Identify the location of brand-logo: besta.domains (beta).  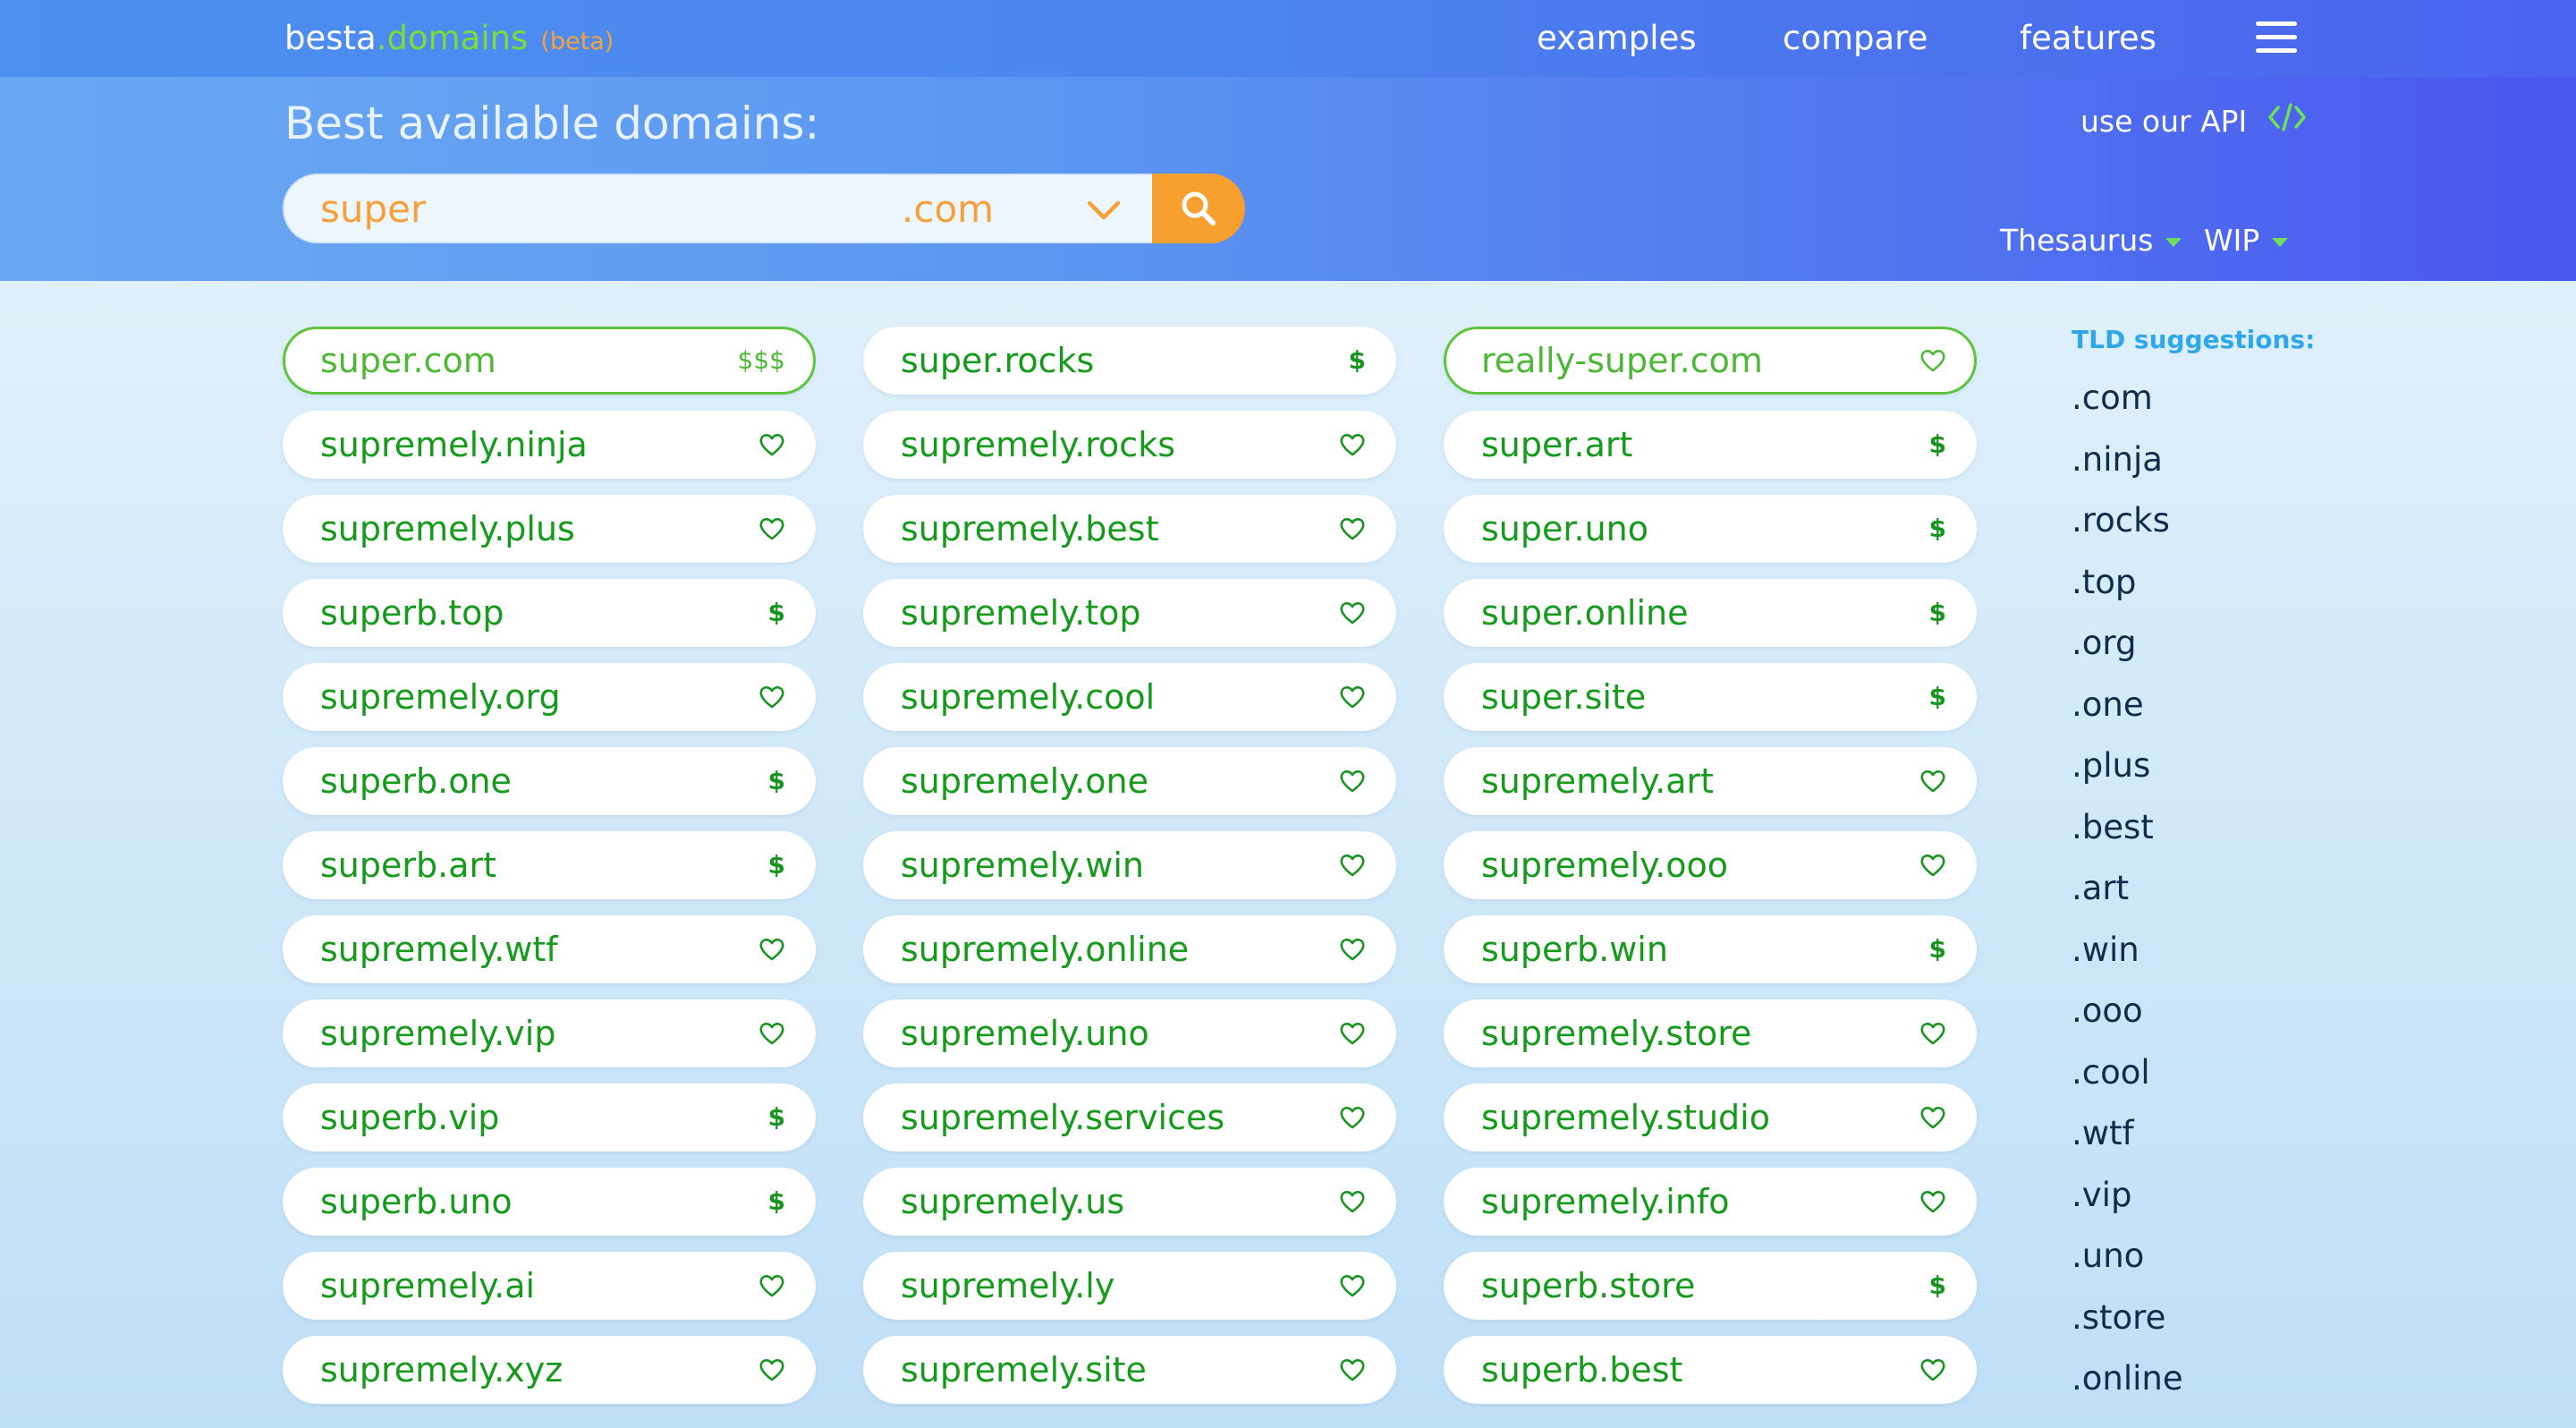
(449, 38).